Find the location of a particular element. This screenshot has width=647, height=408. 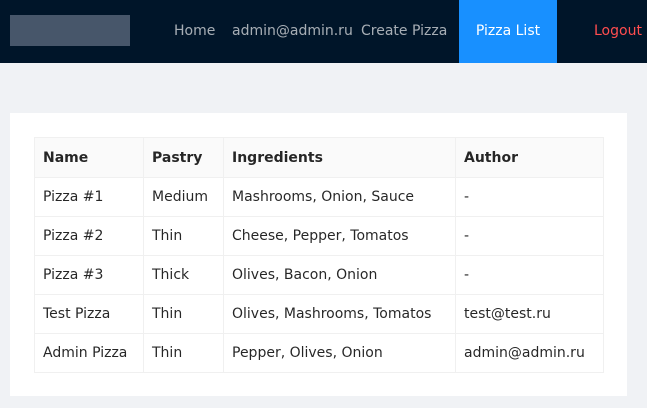

cell-ingredients: Pepper, Olives, Onion is located at coordinates (339, 353).